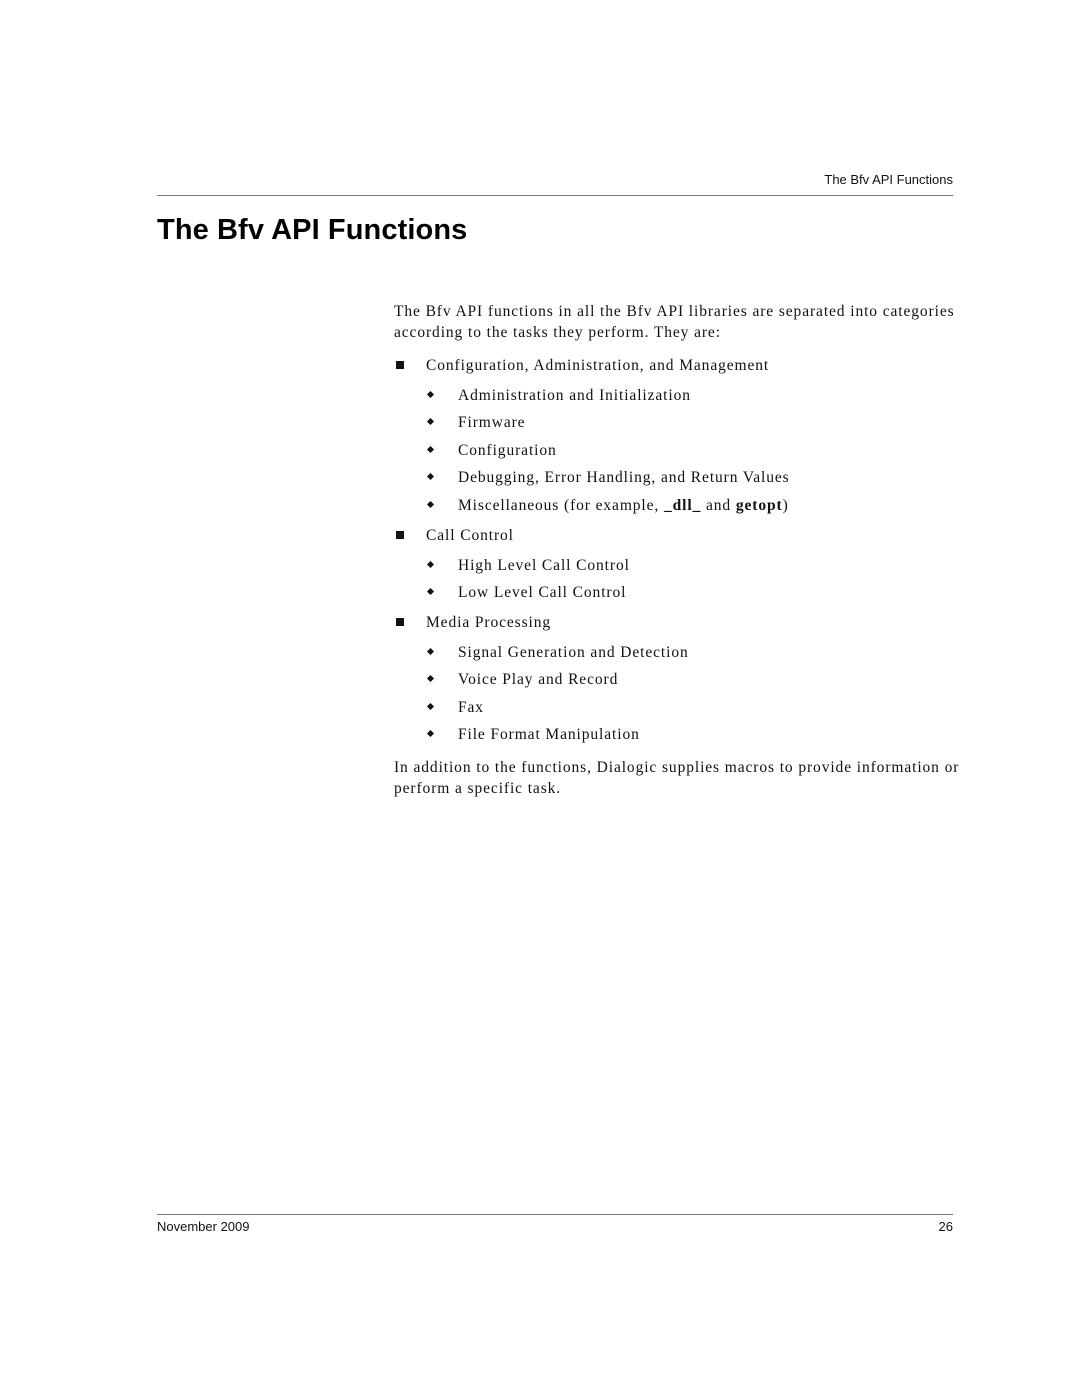 The image size is (1080, 1397). What do you see at coordinates (785, 505) in the screenshot?
I see `misc-suffix: )` at bounding box center [785, 505].